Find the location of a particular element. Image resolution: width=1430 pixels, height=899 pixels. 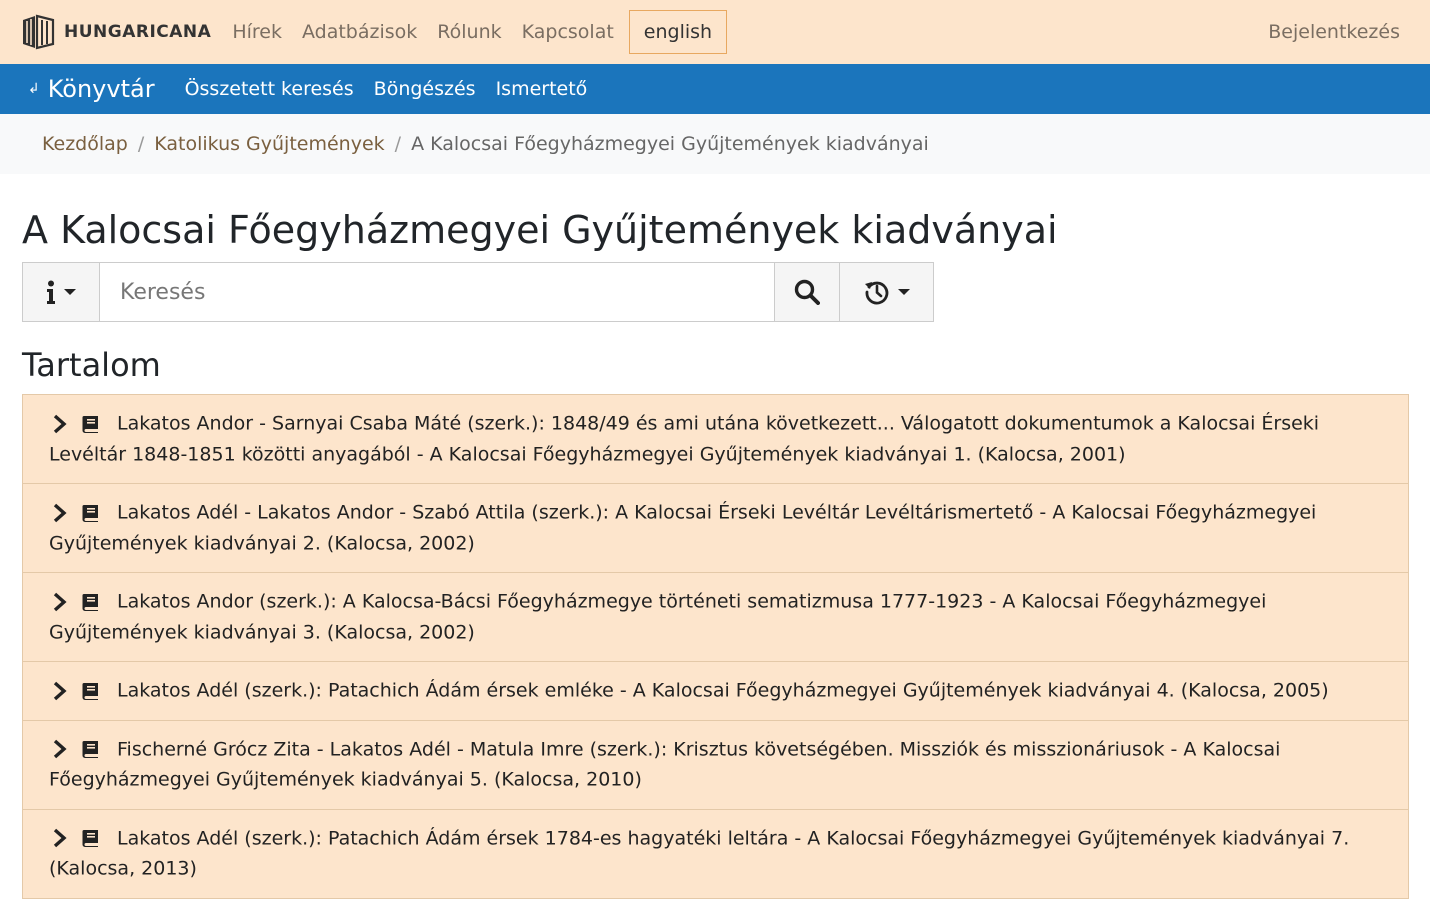

info-icon is located at coordinates (51, 292).